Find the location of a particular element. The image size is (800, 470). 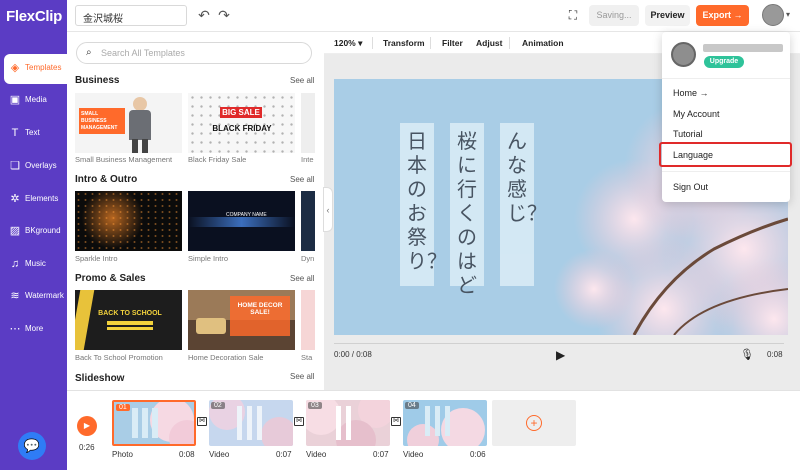

upgrade-button: Upgrade is located at coordinates (724, 62).